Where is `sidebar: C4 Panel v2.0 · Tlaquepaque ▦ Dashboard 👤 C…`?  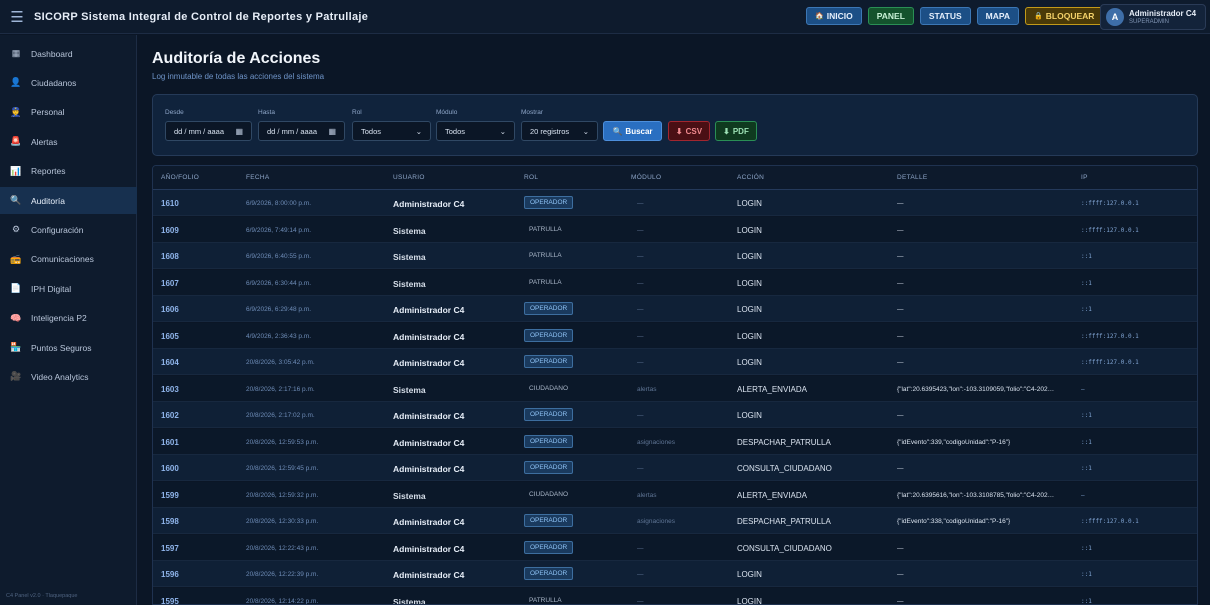 sidebar: C4 Panel v2.0 · Tlaquepaque ▦ Dashboard 👤 C… is located at coordinates (68, 320).